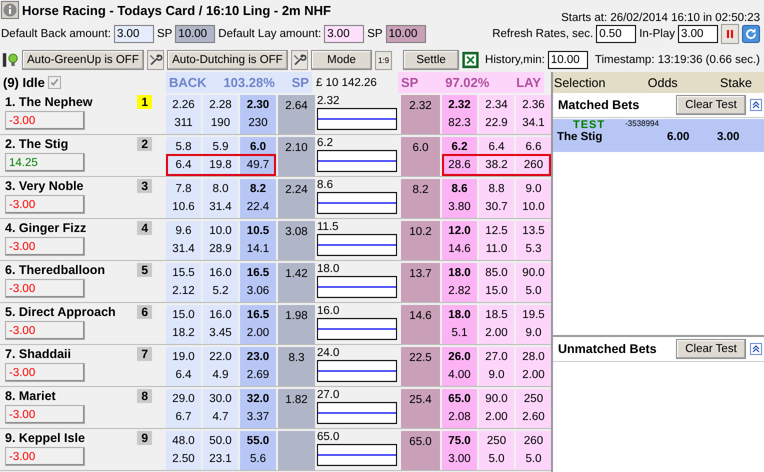 Image resolution: width=764 pixels, height=472 pixels. I want to click on back-price-cell: 15.0 18.2, so click(183, 324).